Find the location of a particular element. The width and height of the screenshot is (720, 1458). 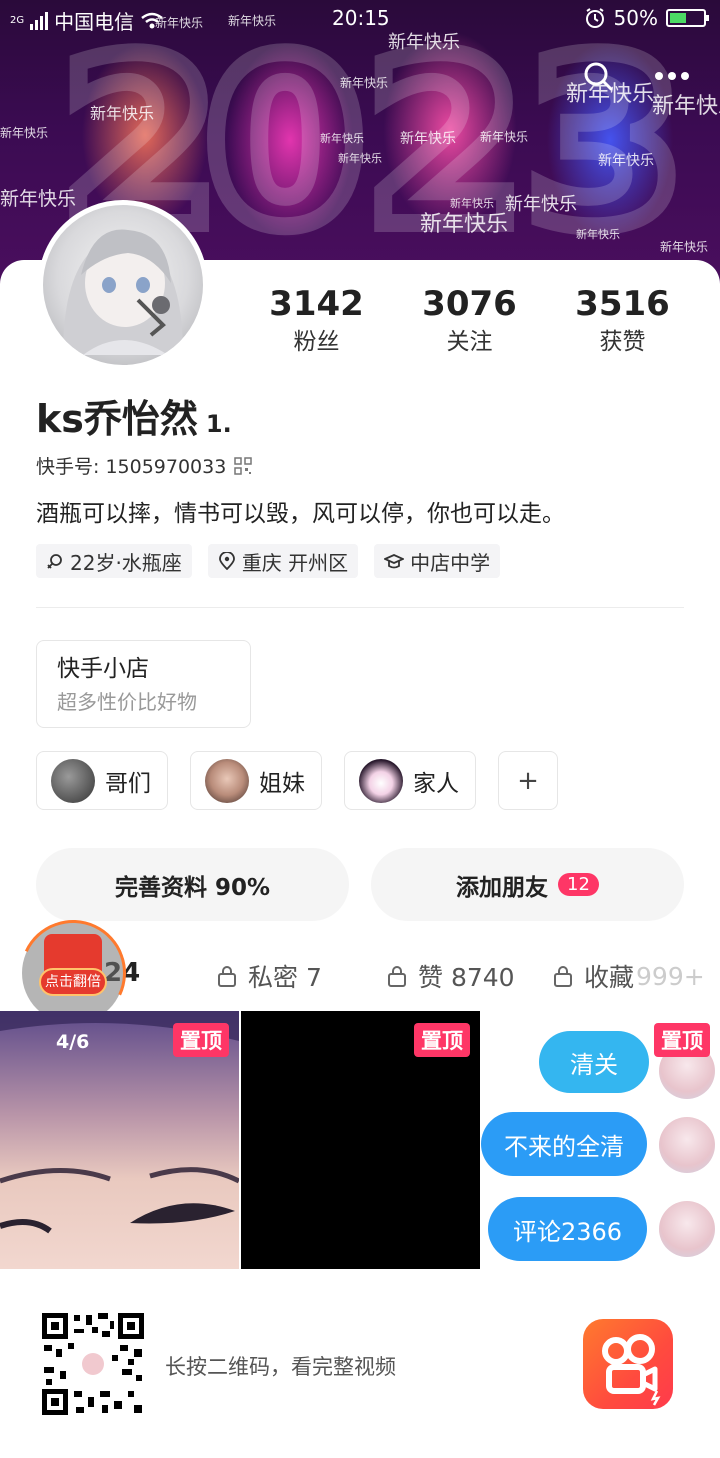

add-friends-badge: 12 is located at coordinates (578, 884).